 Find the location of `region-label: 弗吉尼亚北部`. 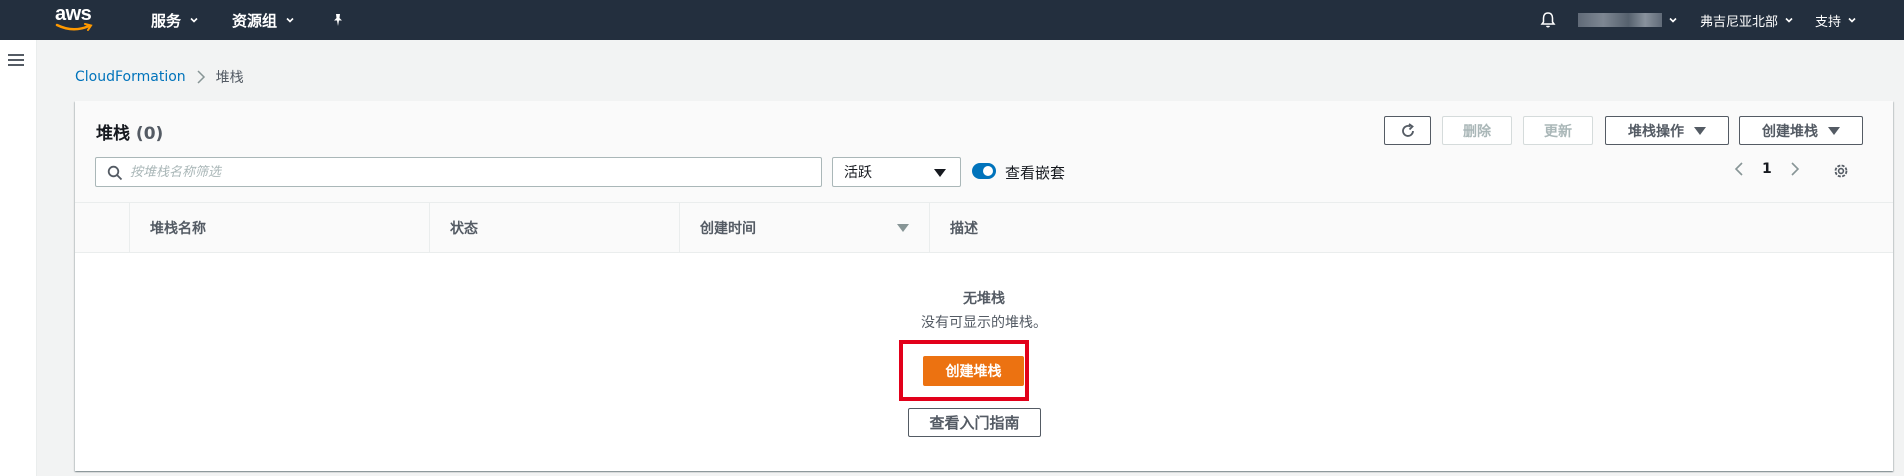

region-label: 弗吉尼亚北部 is located at coordinates (1739, 22).